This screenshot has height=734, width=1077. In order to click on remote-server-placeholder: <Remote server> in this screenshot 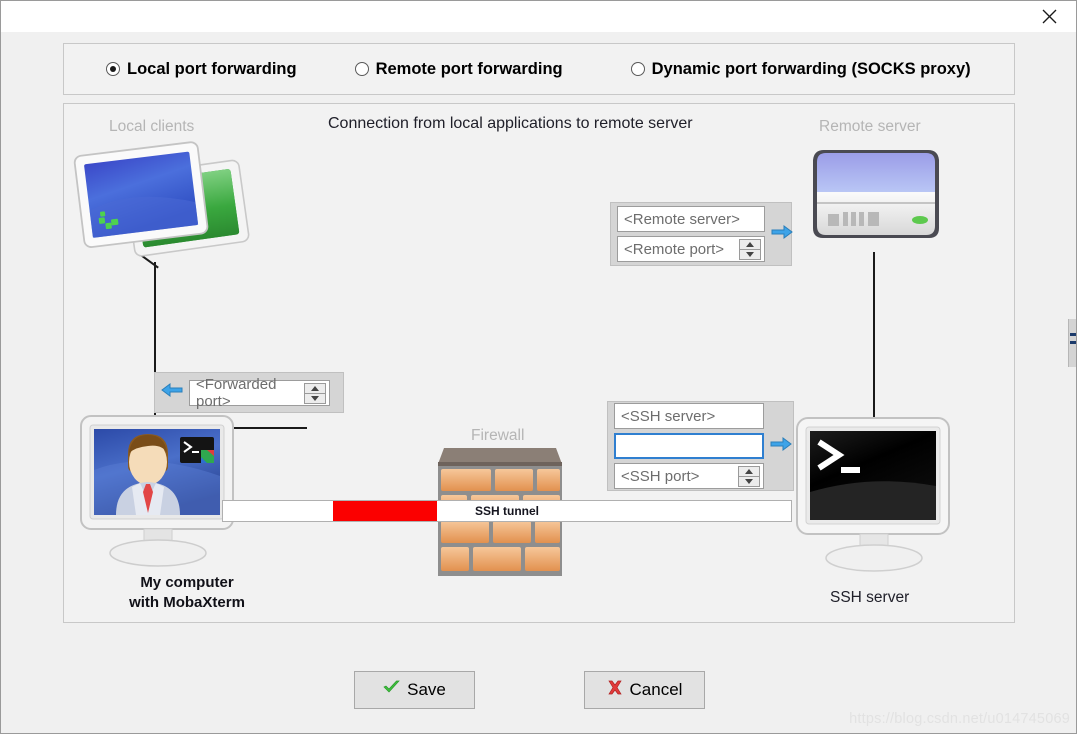, I will do `click(682, 219)`.